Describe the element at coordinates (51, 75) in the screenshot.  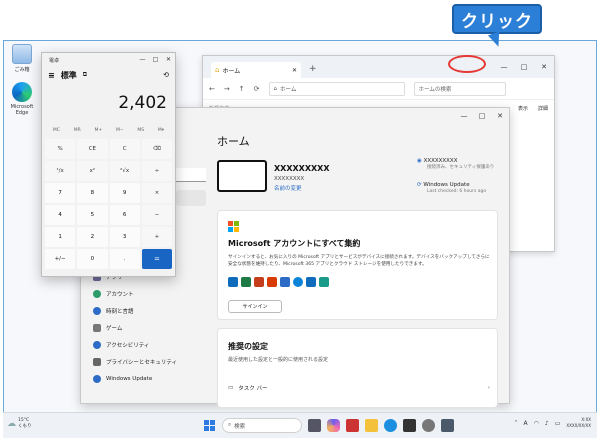
I see `menu-icon: ≡` at that location.